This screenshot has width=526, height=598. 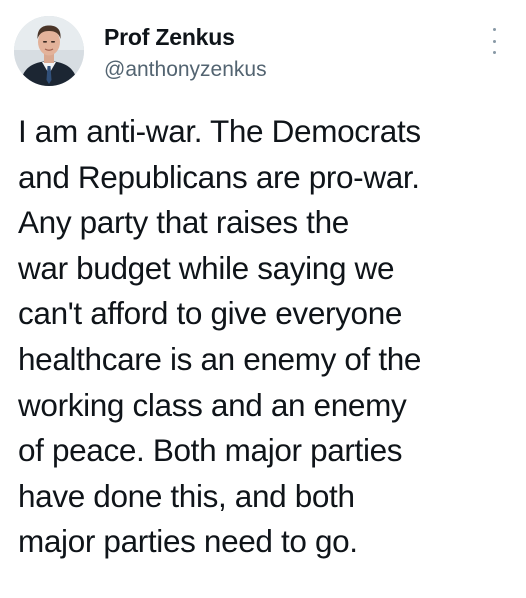 I want to click on display-name: Prof Zenkus, so click(x=169, y=37).